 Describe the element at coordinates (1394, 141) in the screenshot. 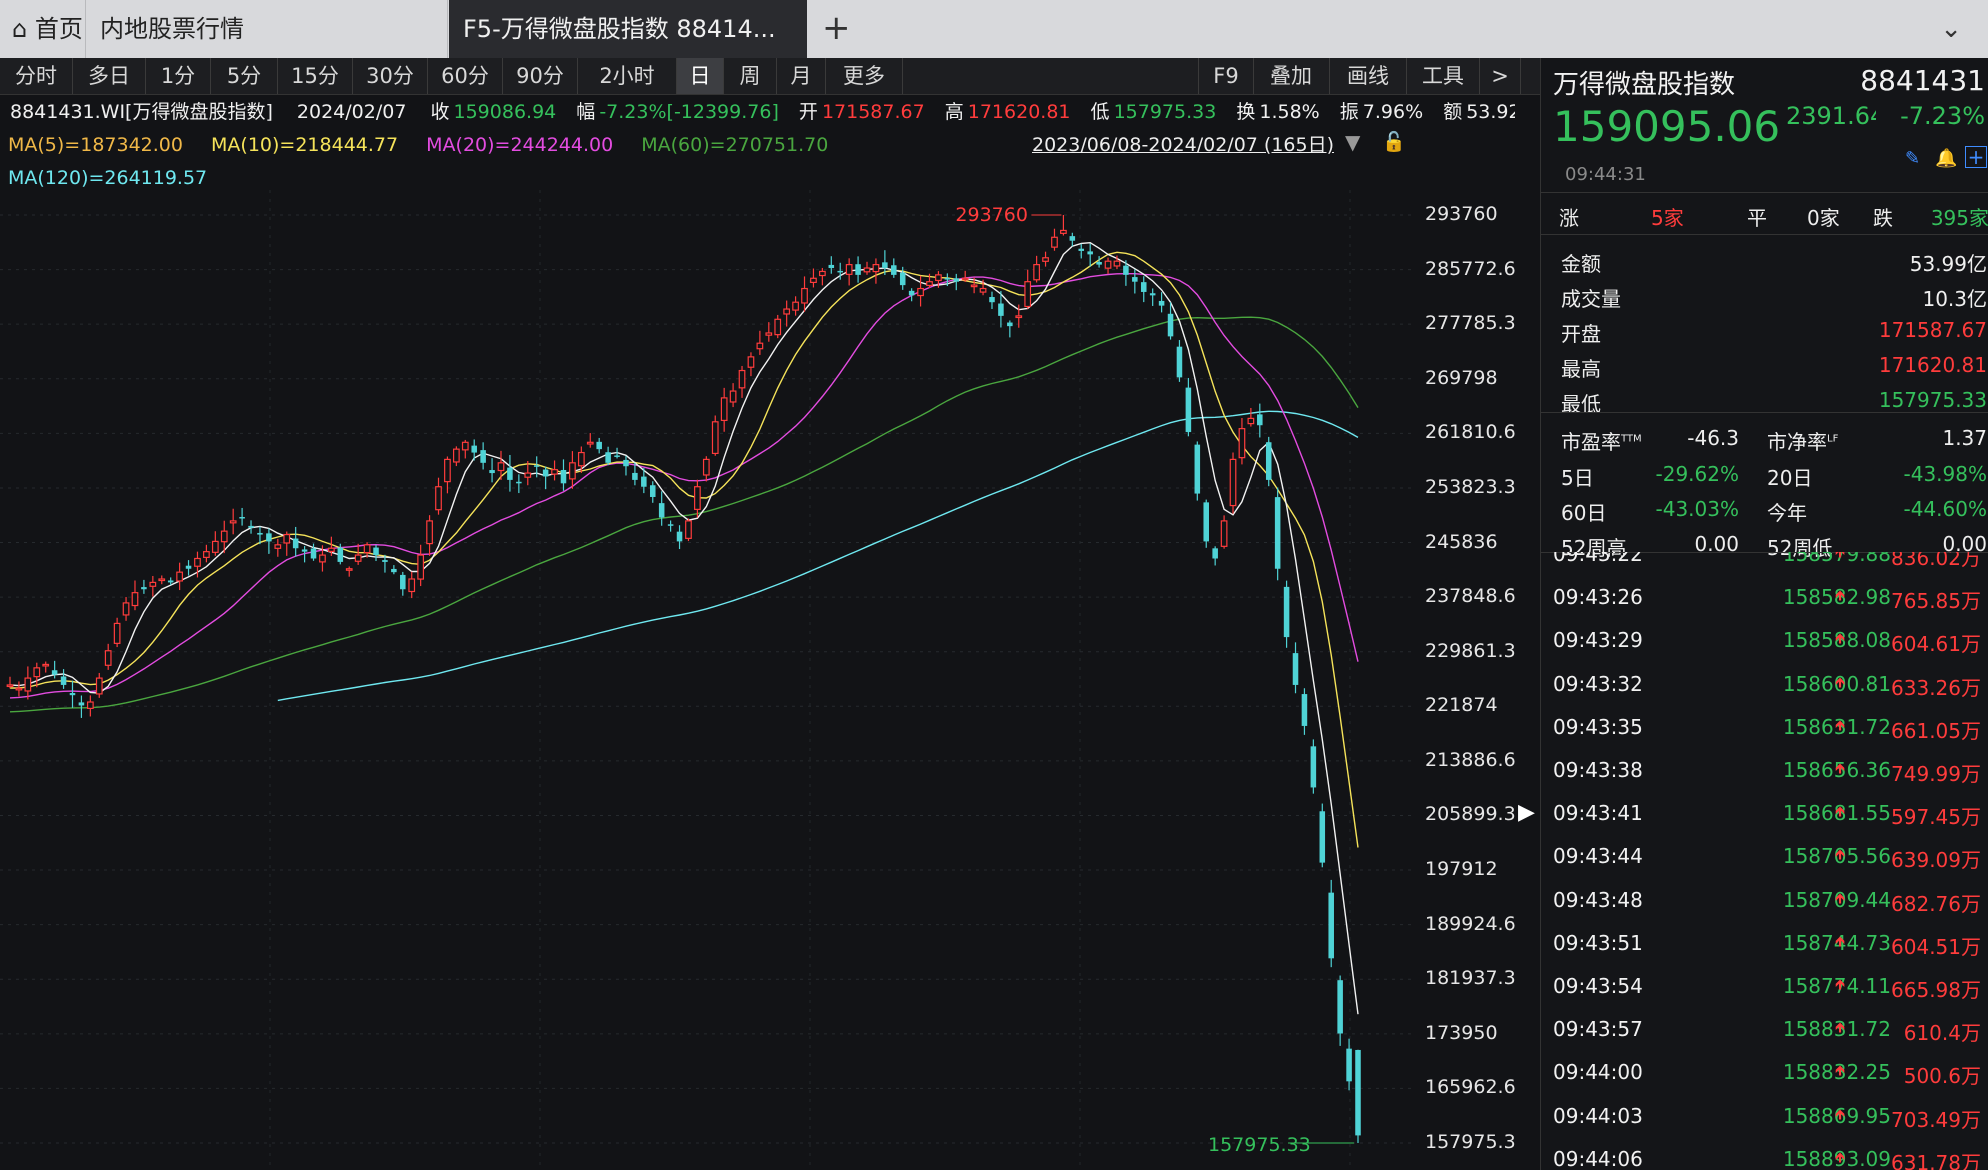

I see `lock-icon: 🔓` at that location.